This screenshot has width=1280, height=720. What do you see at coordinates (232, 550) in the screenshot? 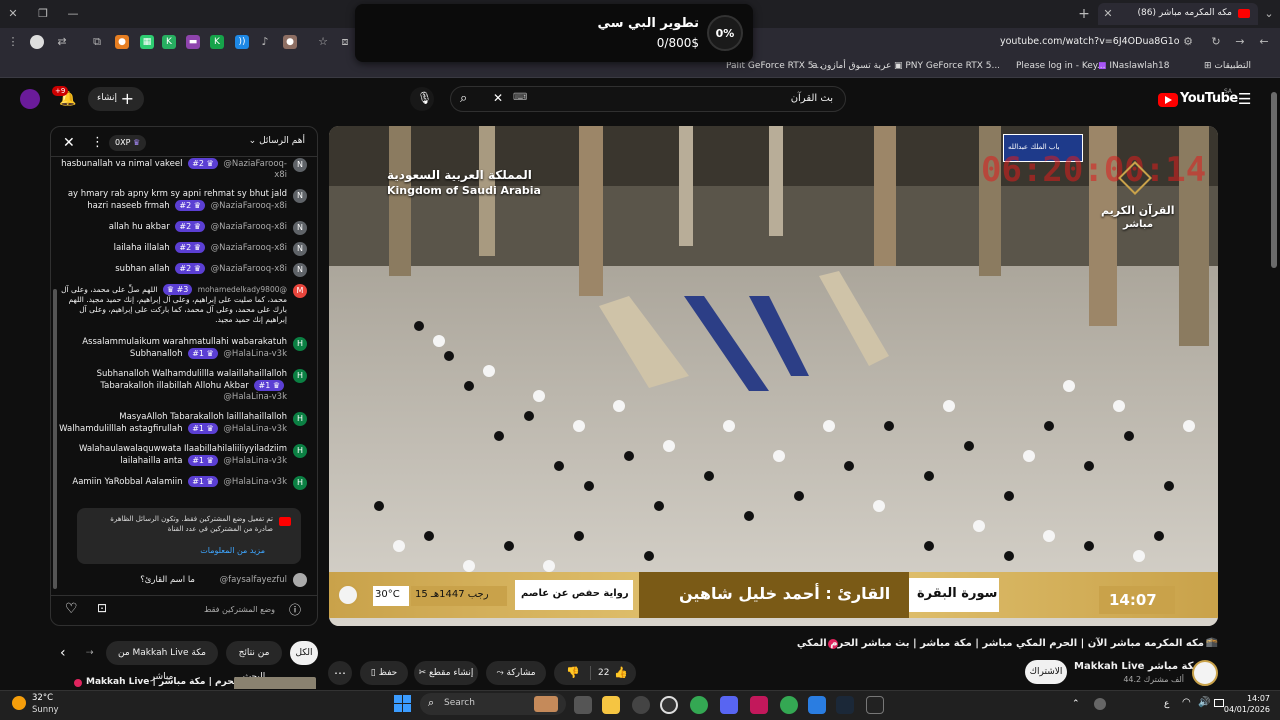
I see `learn-more-link: مزيد من المعلومات` at bounding box center [232, 550].